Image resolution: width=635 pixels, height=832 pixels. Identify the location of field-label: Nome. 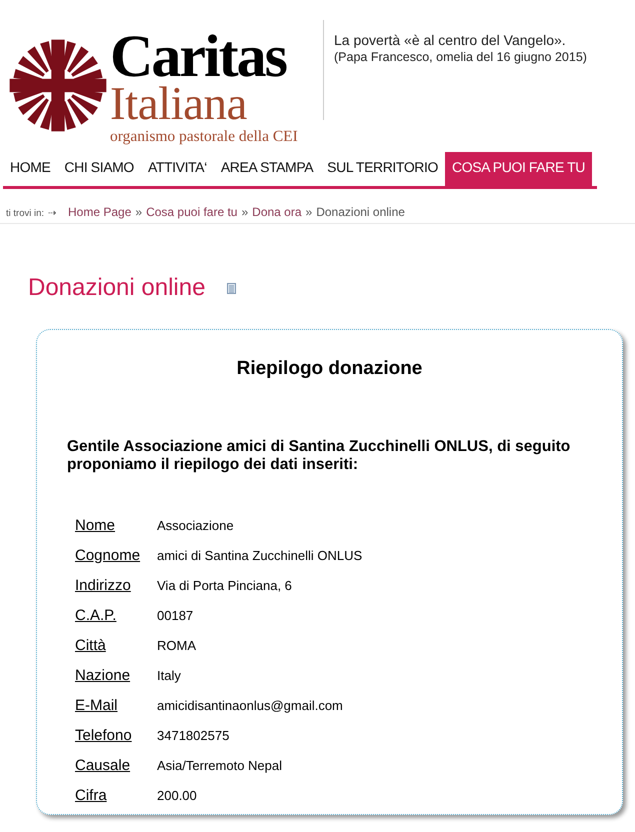
(95, 525).